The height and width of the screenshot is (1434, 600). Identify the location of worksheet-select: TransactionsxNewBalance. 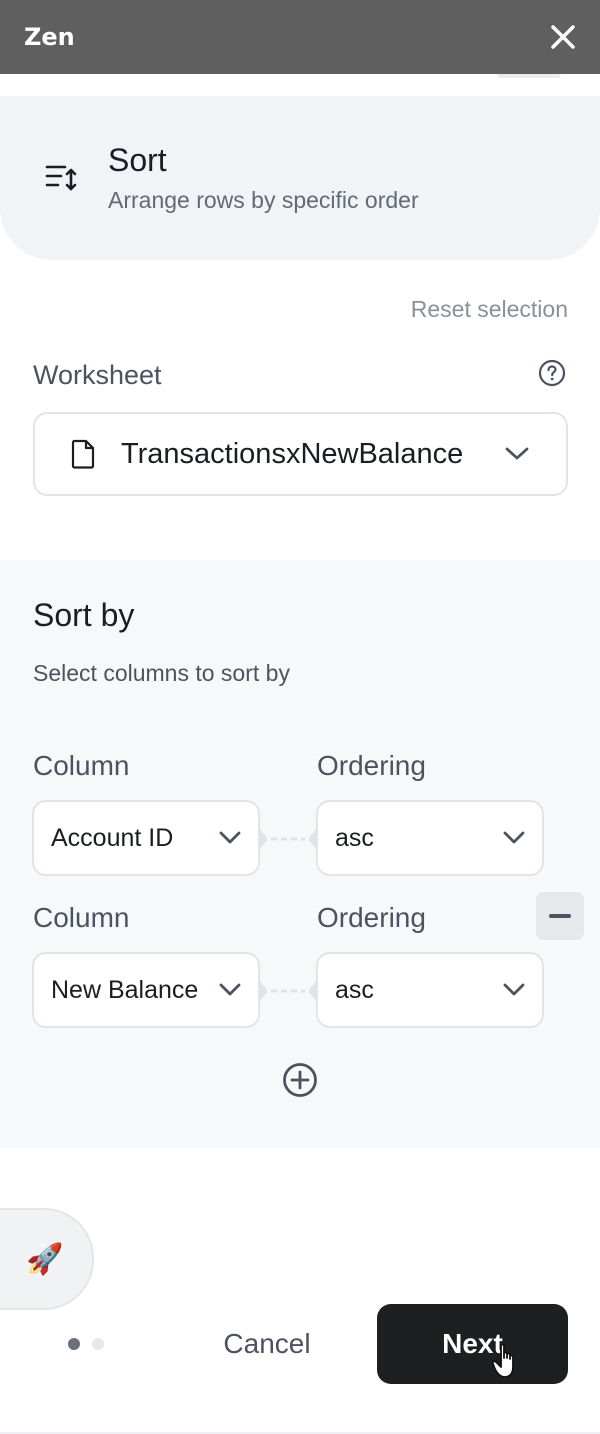
(300, 454).